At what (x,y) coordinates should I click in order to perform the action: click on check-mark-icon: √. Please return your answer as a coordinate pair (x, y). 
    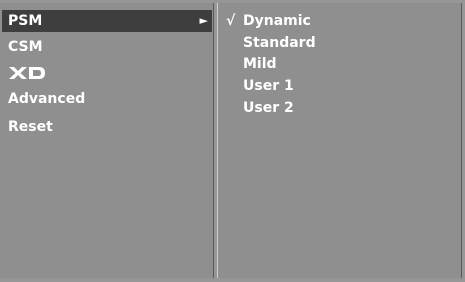
    Looking at the image, I should click on (231, 21).